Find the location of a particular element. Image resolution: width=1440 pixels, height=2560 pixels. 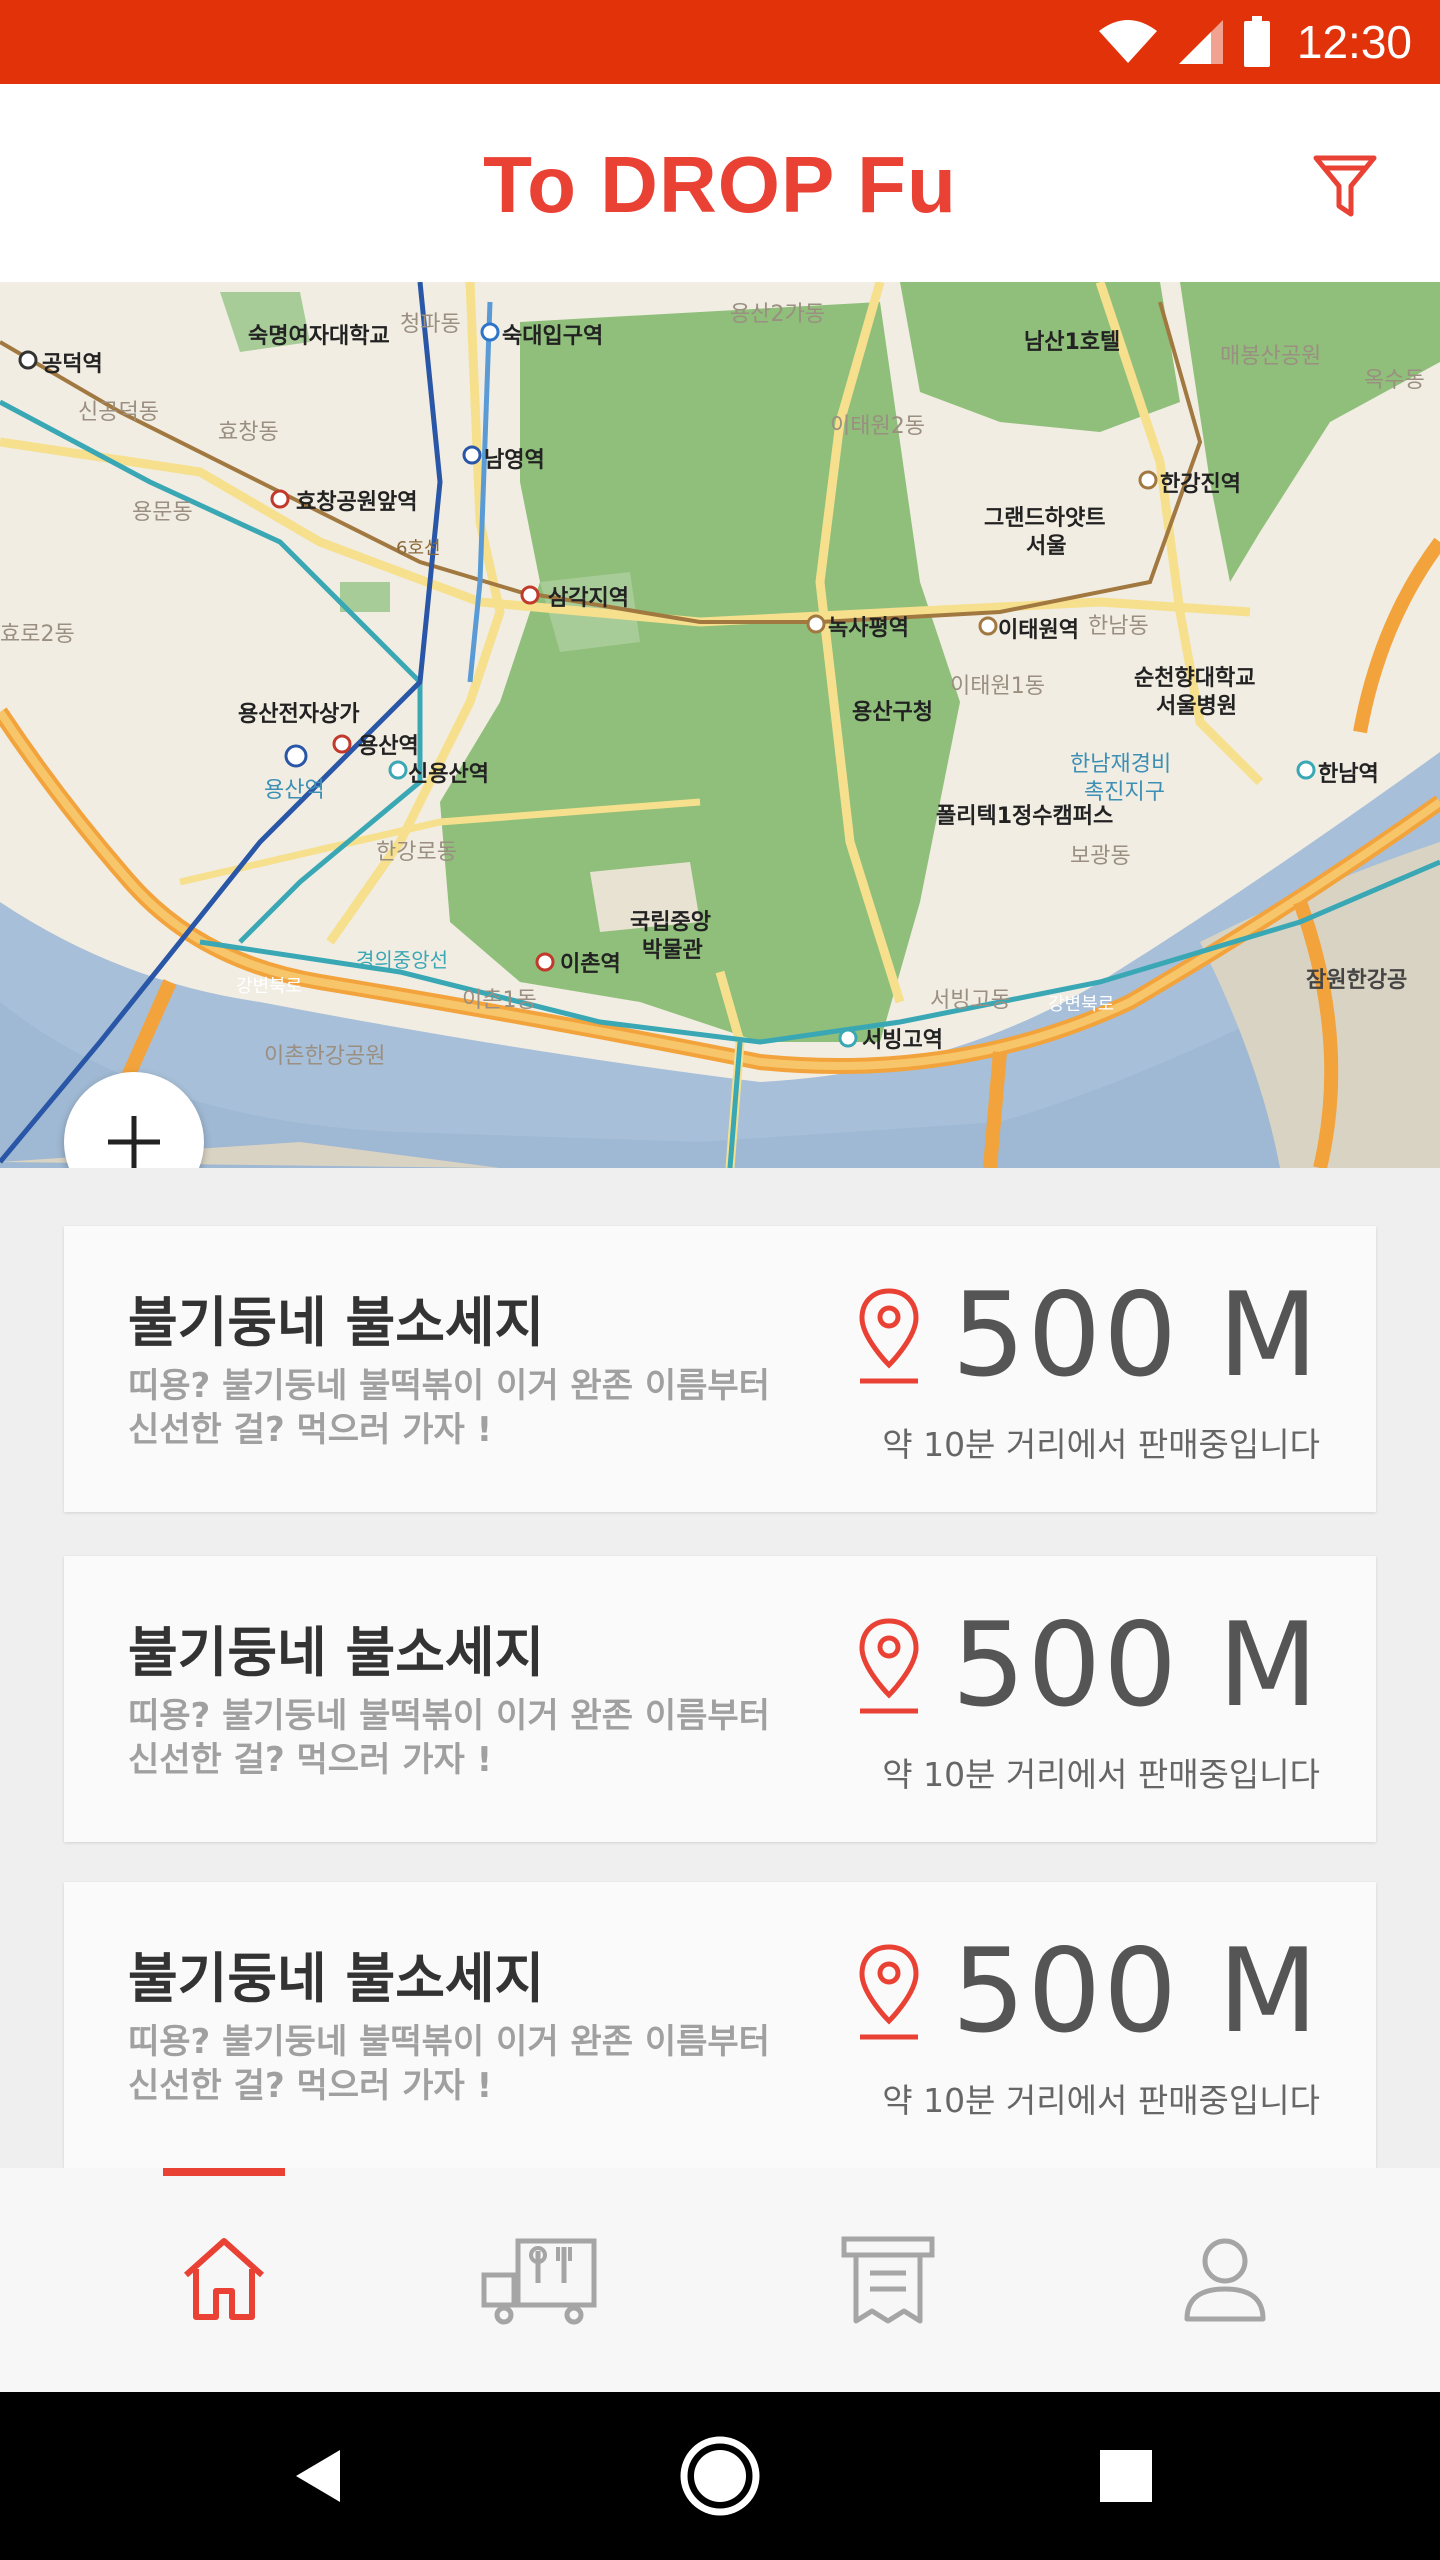

nav-item-food-truck is located at coordinates (540, 2279).